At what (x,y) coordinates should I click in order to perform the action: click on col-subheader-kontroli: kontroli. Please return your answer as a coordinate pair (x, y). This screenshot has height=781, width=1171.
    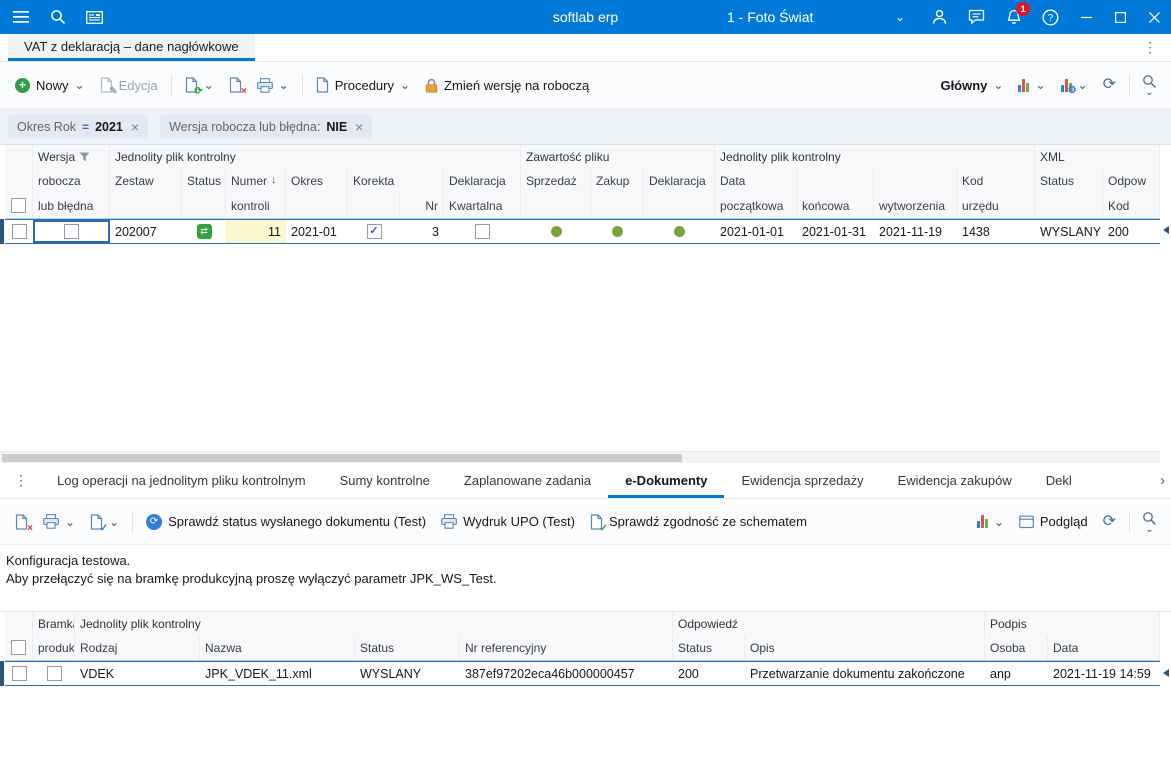
    Looking at the image, I should click on (256, 205).